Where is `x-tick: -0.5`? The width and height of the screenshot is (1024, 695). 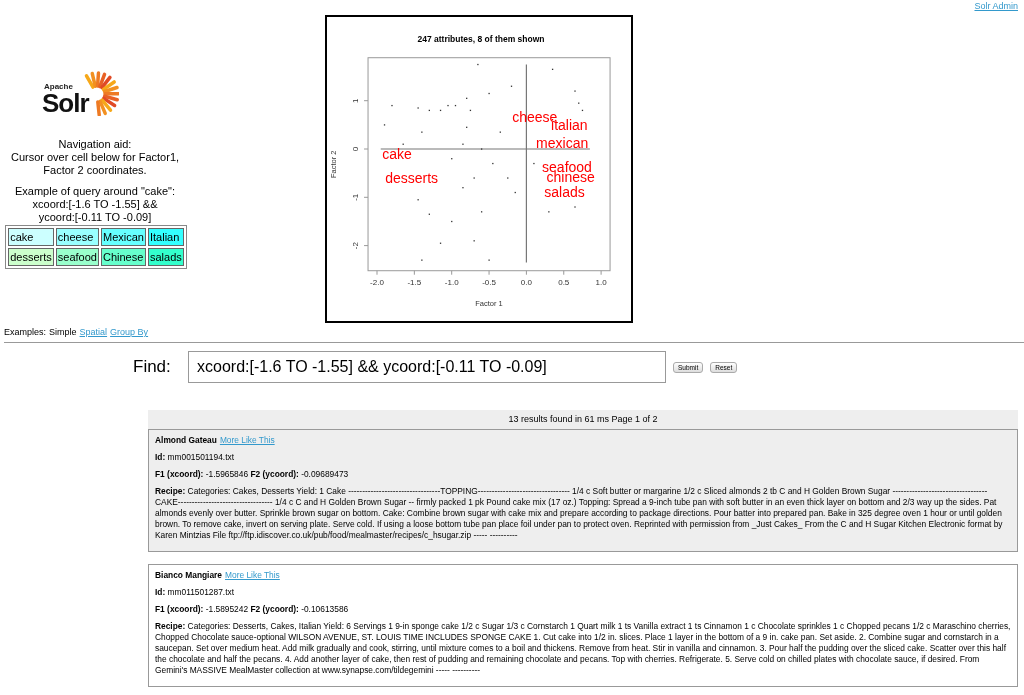 x-tick: -0.5 is located at coordinates (489, 278).